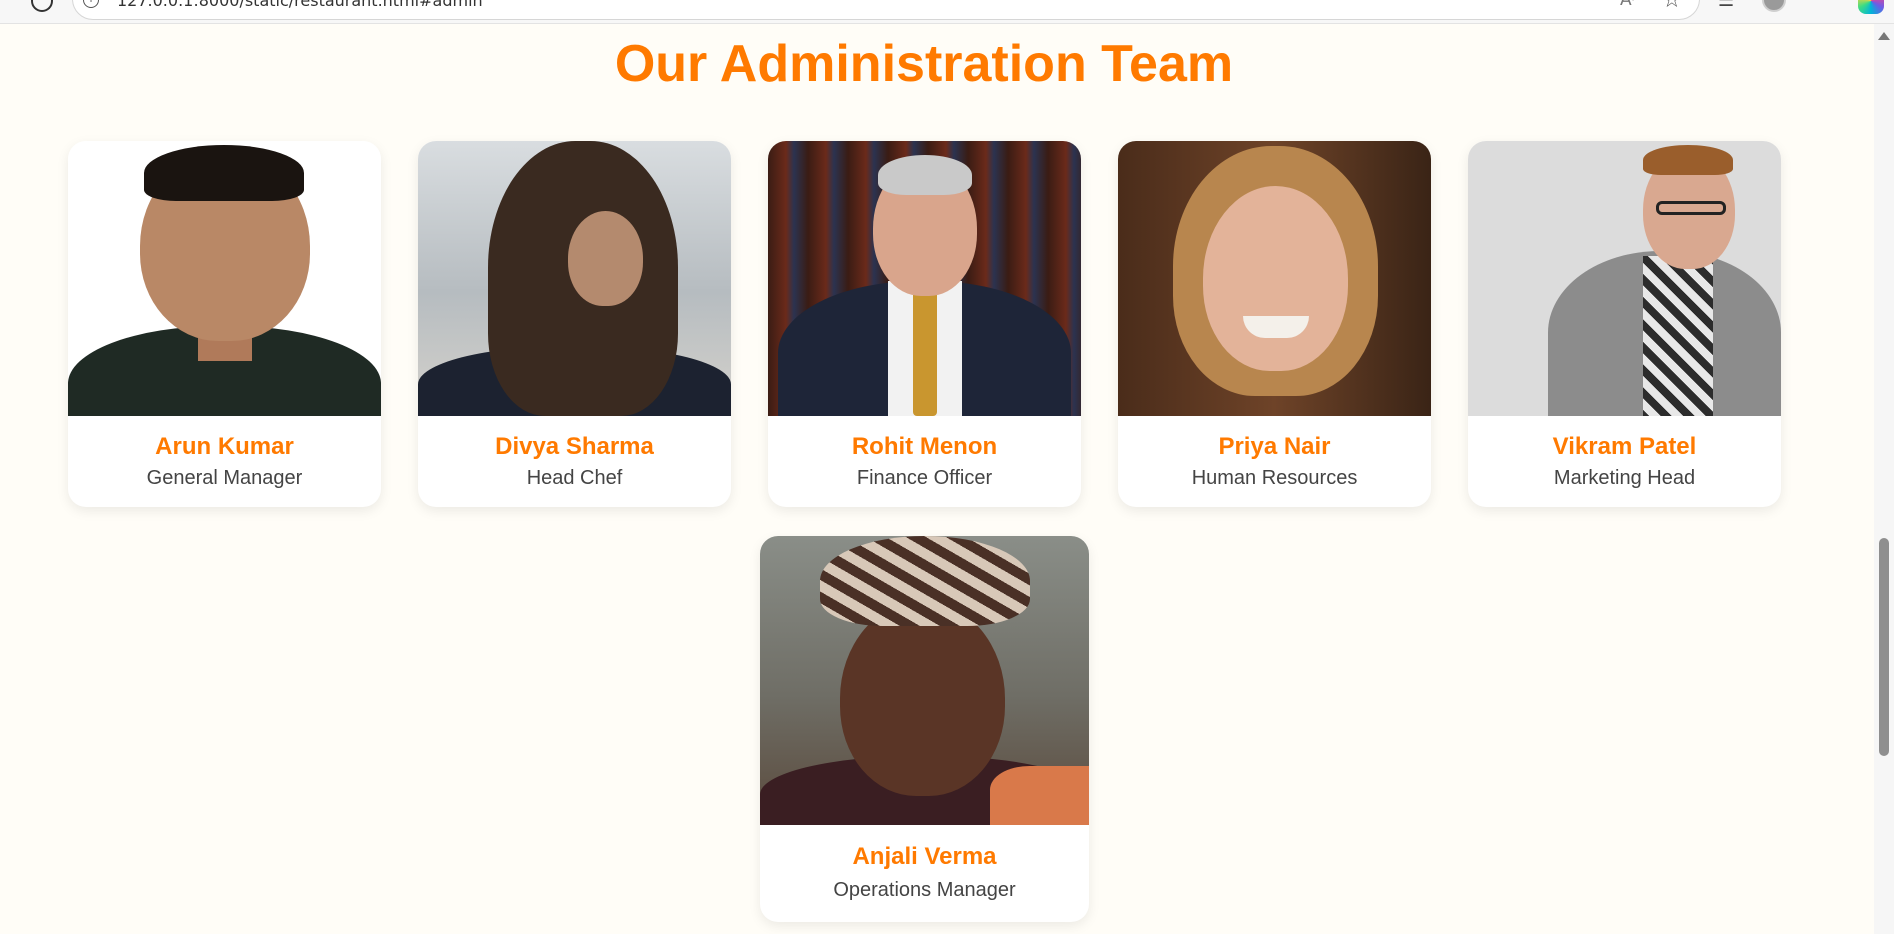 The image size is (1894, 934). Describe the element at coordinates (1672, 6) in the screenshot. I see `favorite-star-icon: ☆` at that location.